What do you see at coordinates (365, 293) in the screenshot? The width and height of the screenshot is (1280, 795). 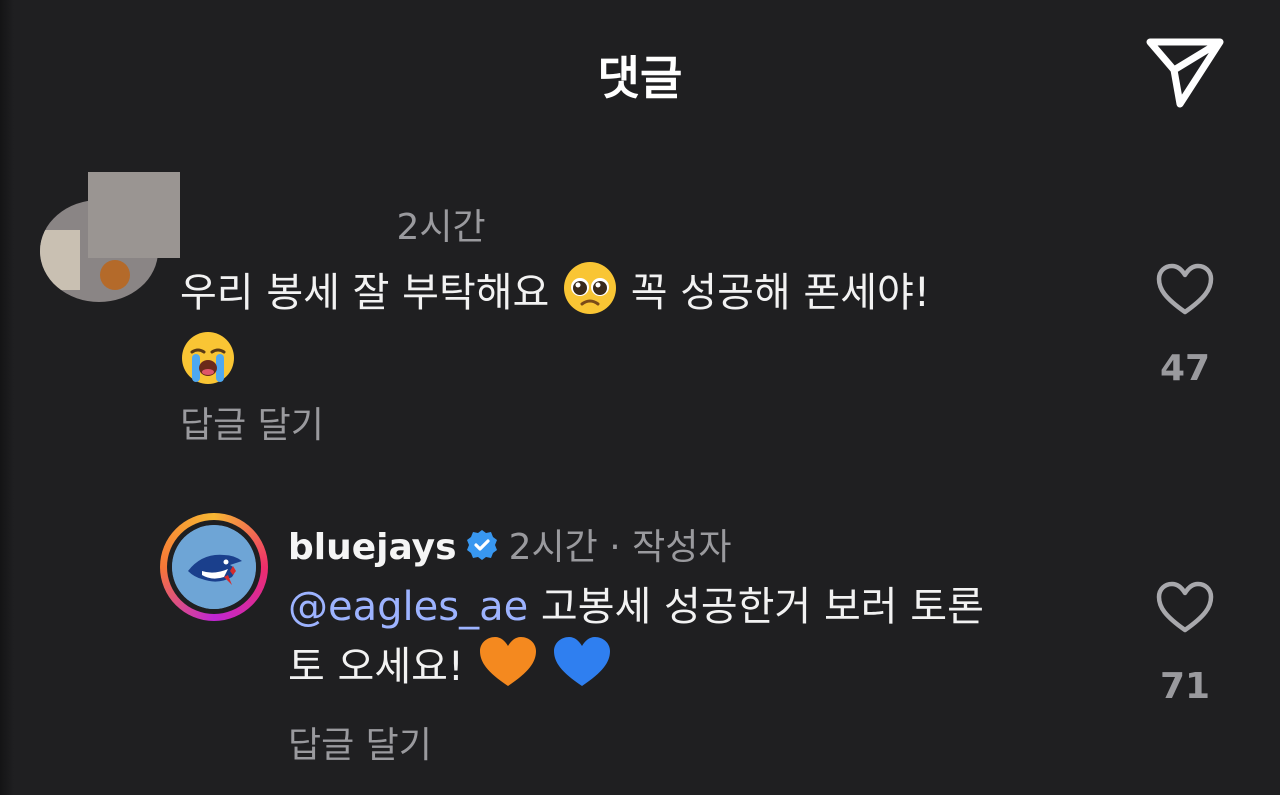 I see `comment-text-part: 우리 봉세 잘 부탁해요` at bounding box center [365, 293].